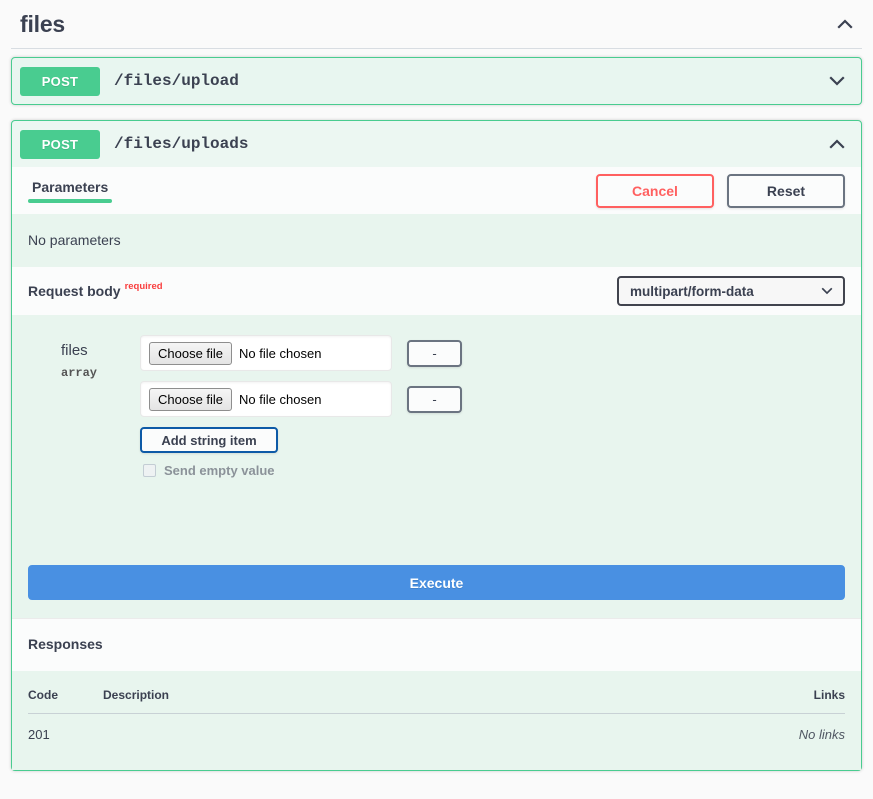 The image size is (873, 799). Describe the element at coordinates (321, 728) in the screenshot. I see `response-description` at that location.